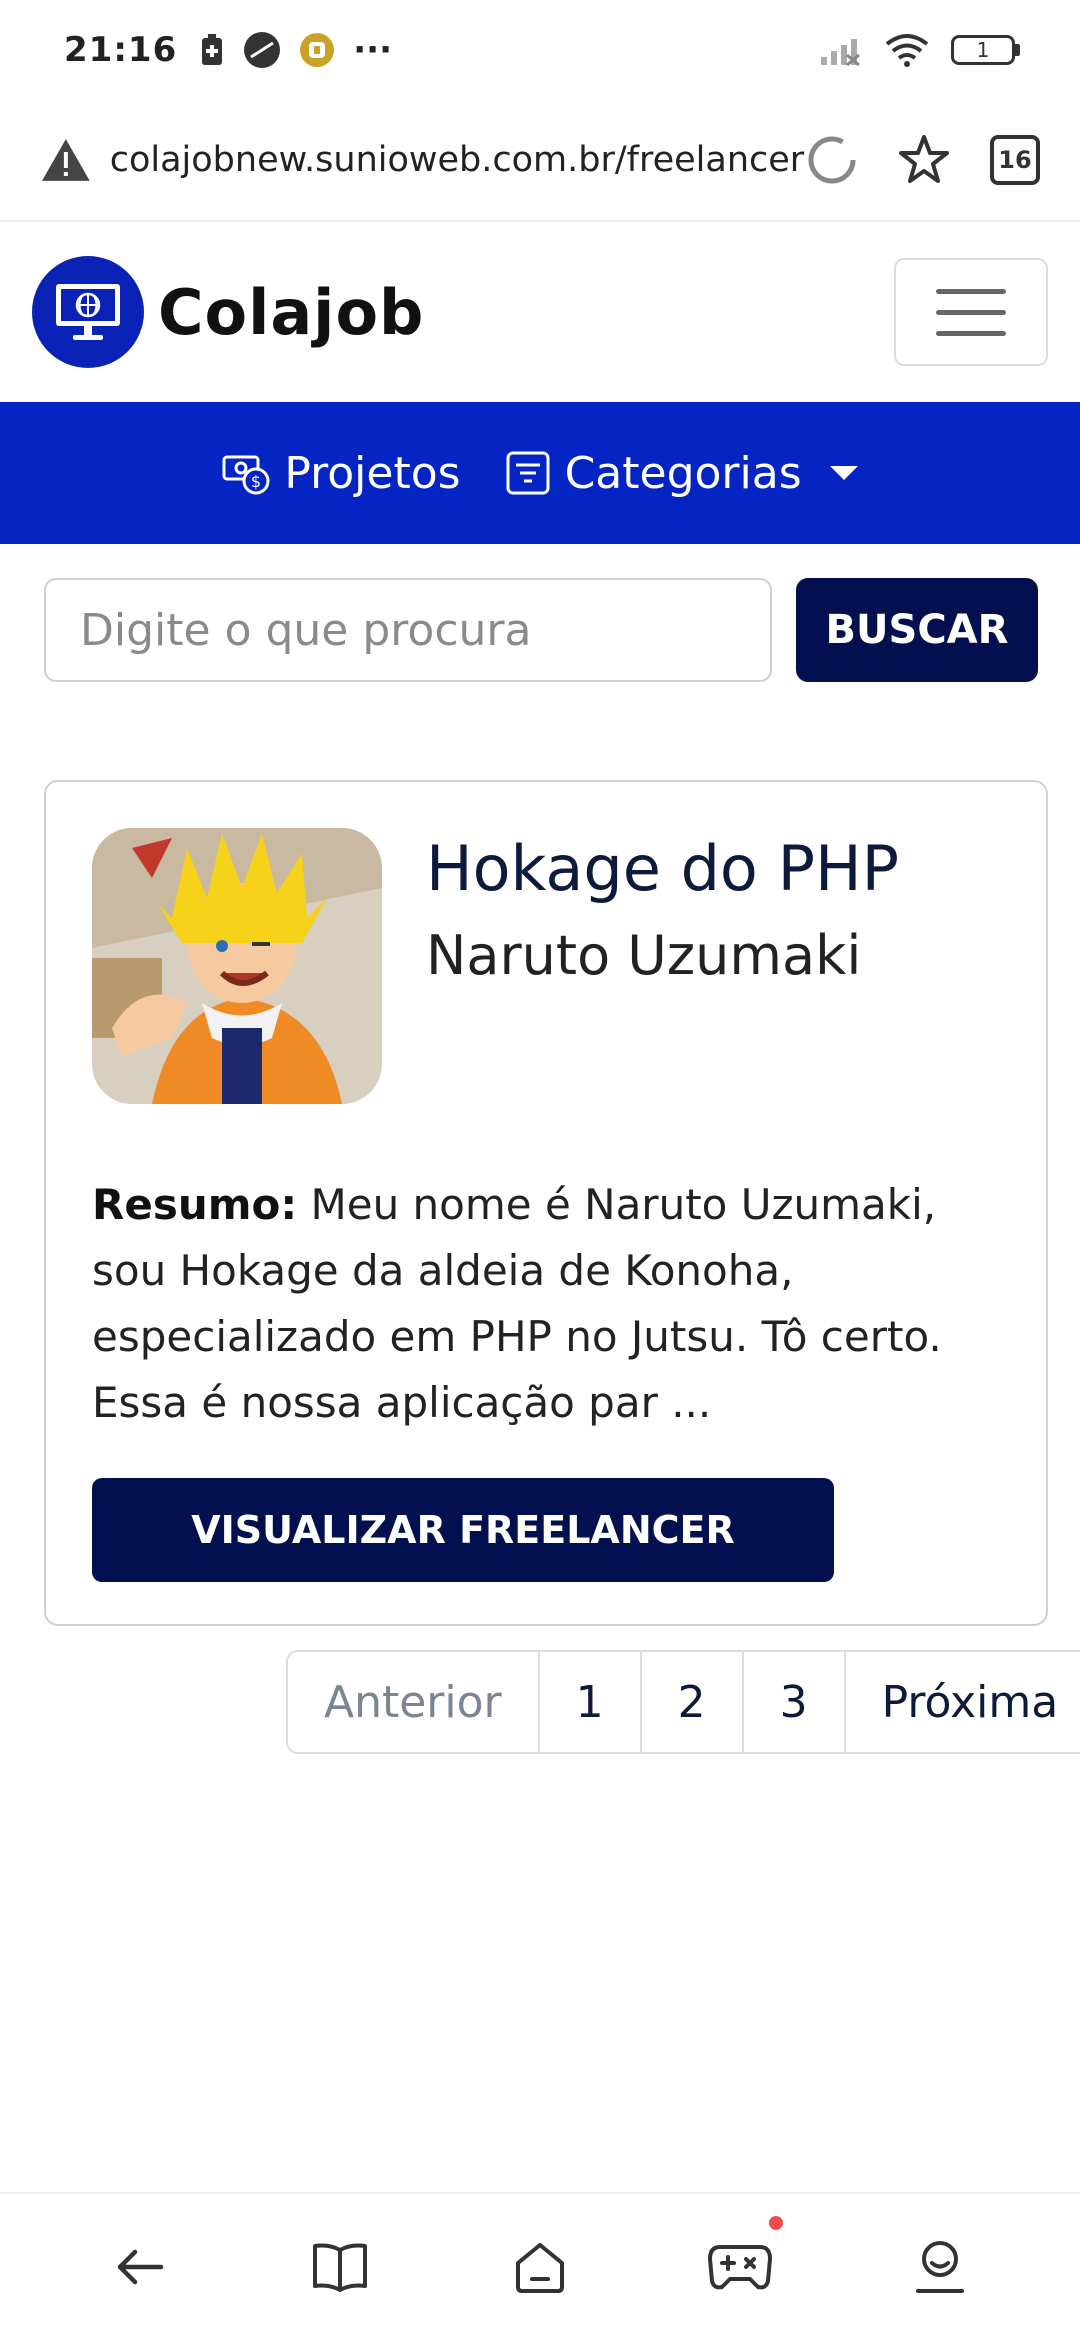 The width and height of the screenshot is (1080, 2340). I want to click on search-input, so click(408, 630).